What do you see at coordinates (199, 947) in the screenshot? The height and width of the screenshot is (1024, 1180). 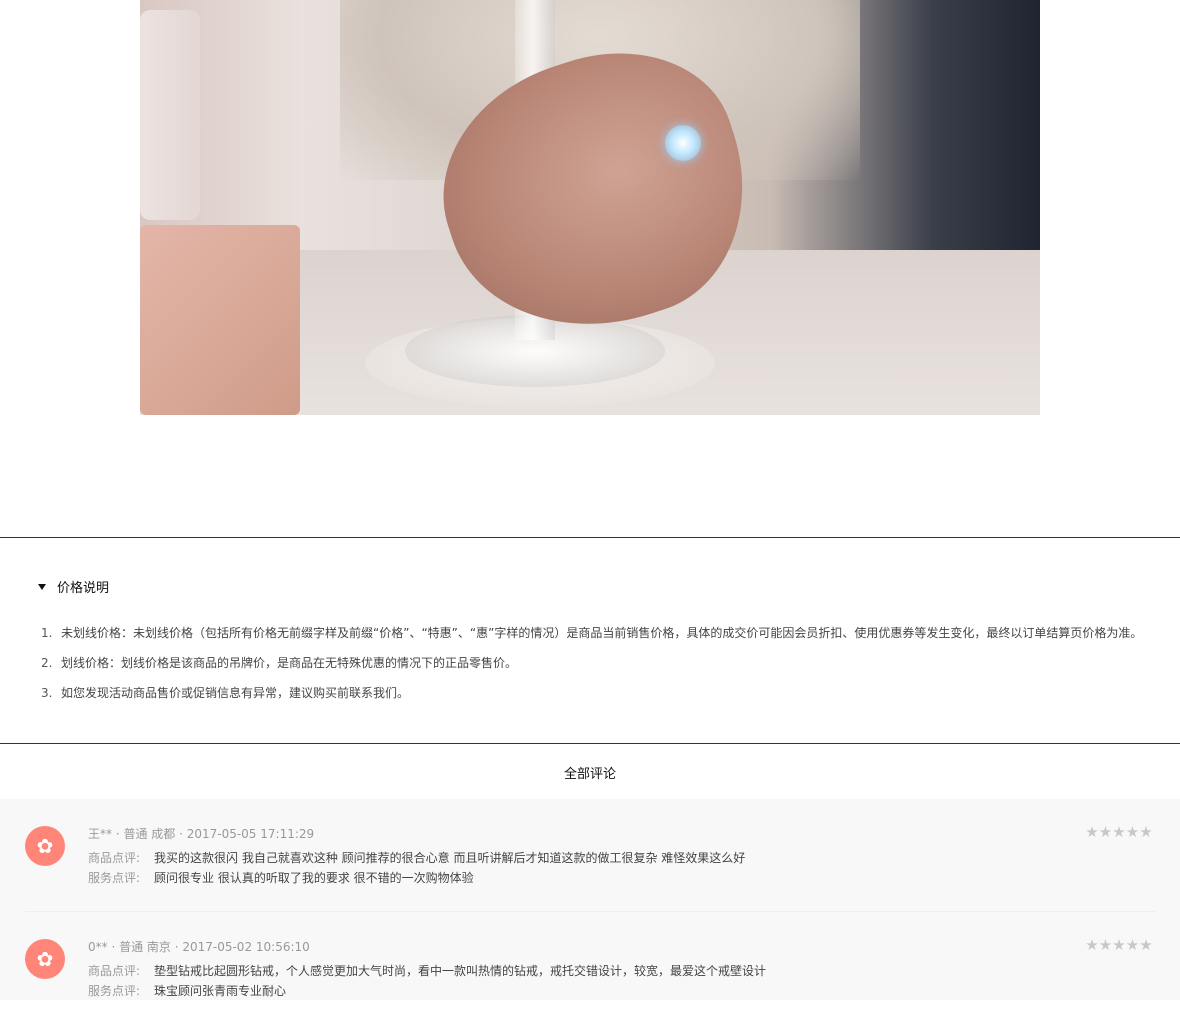 I see `review-meta: 0** · 普通 南京 · 2017-05-02 10:56:10` at bounding box center [199, 947].